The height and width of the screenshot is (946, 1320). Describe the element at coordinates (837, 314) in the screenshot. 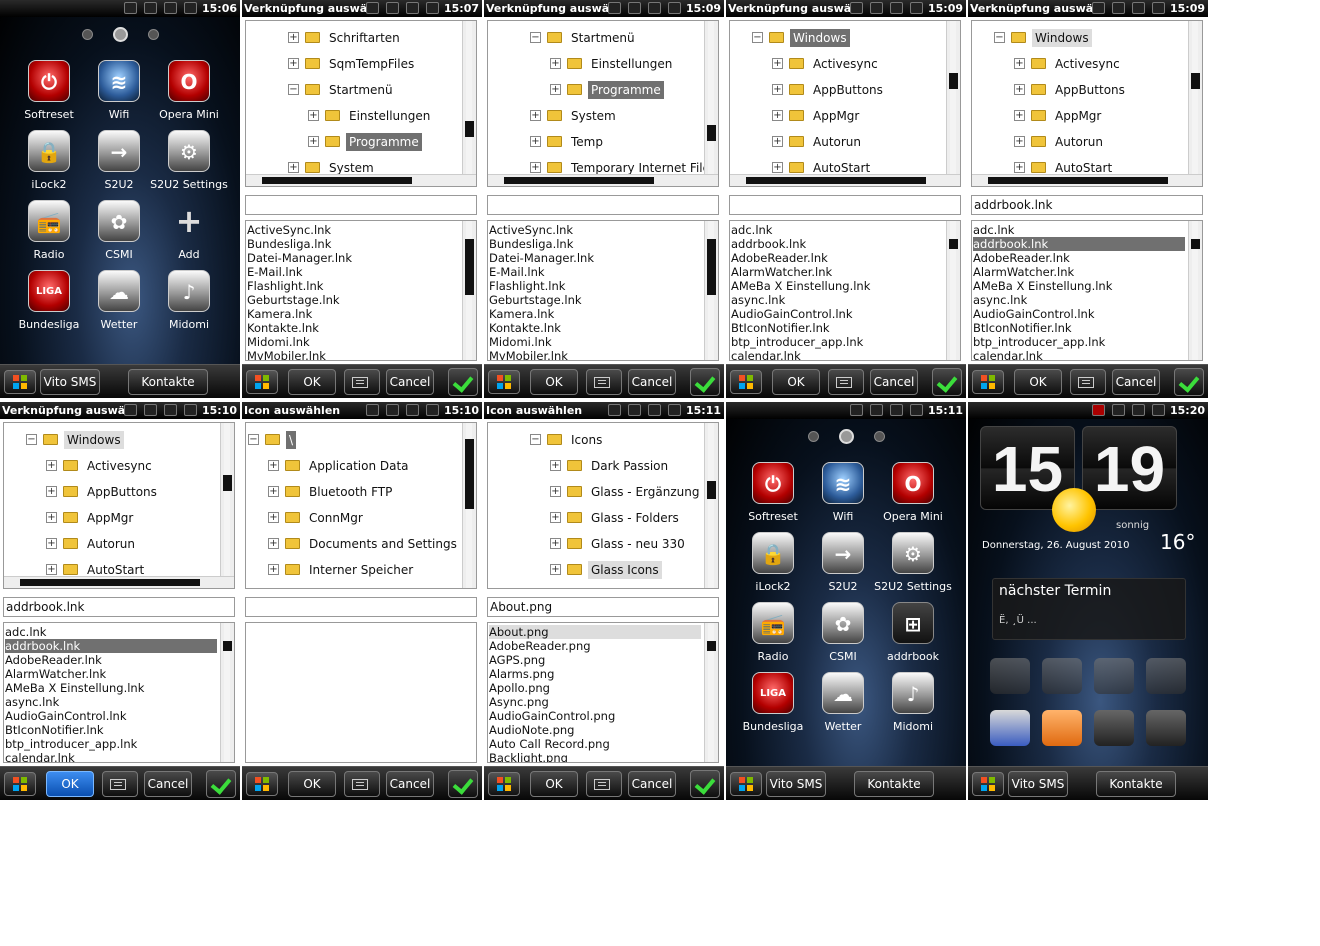

I see `list-item: AudioGainControl.lnk` at that location.